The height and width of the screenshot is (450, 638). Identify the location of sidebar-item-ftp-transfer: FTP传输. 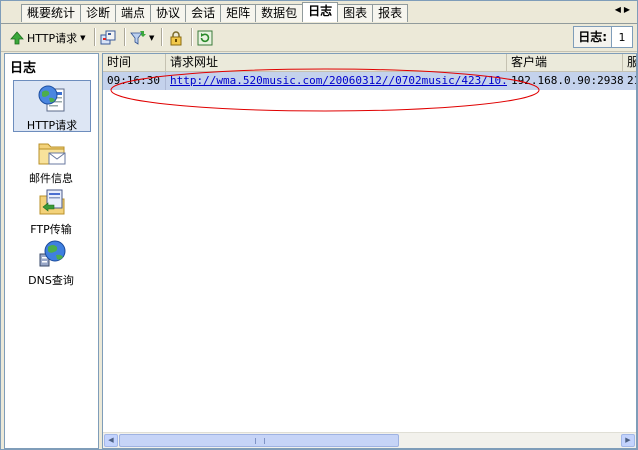
(51, 210).